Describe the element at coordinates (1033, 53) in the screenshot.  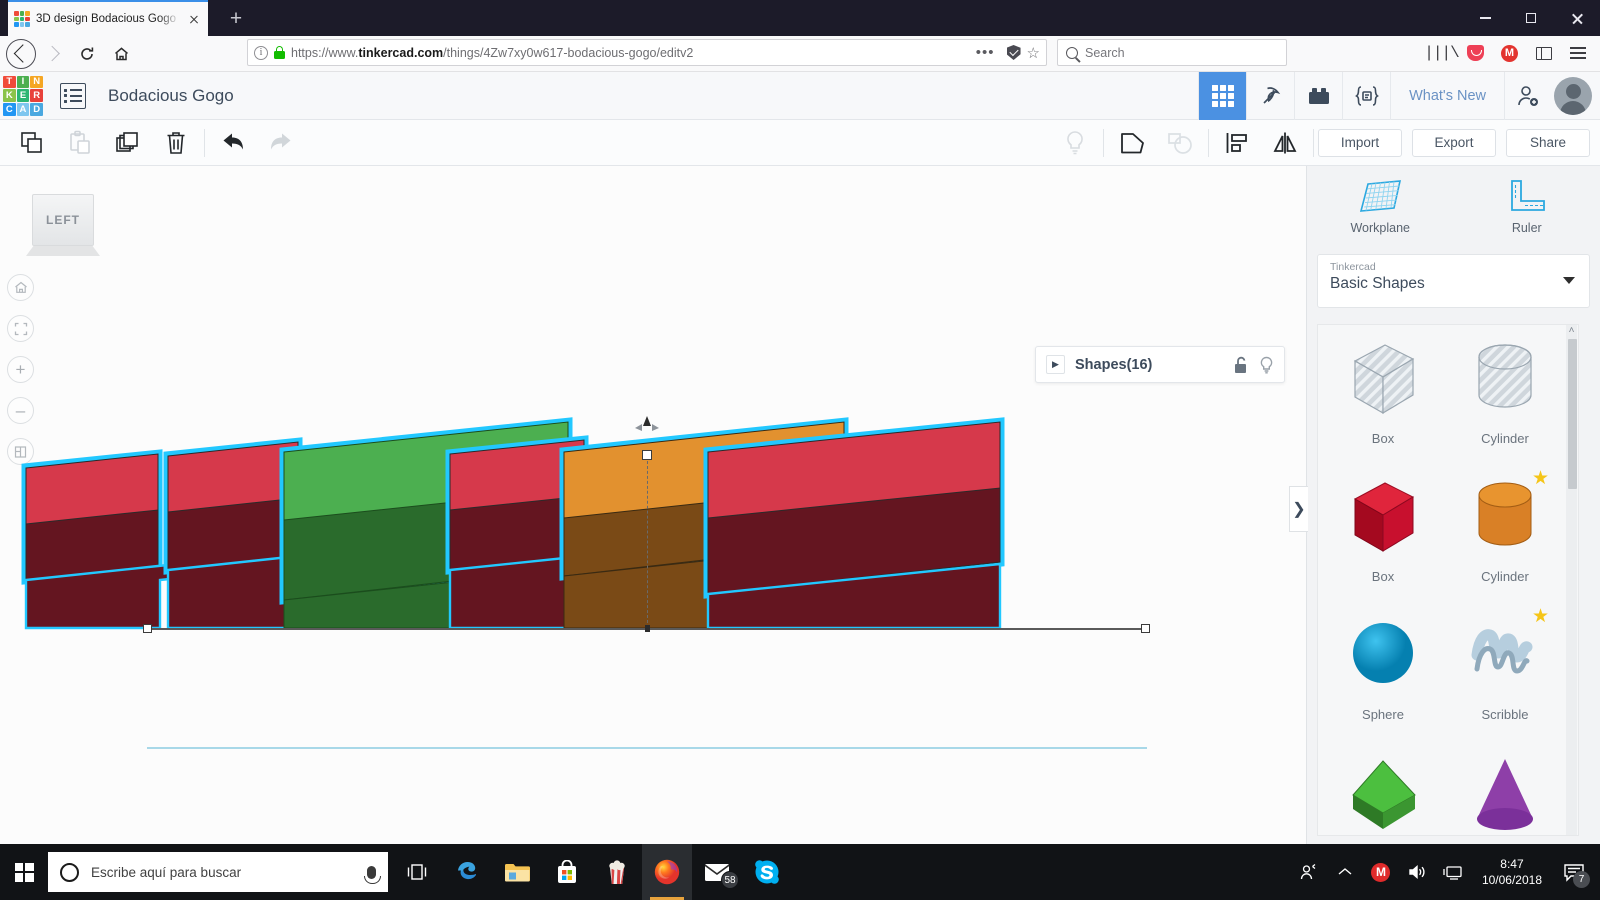
I see `bookmark-star-icon: ☆` at that location.